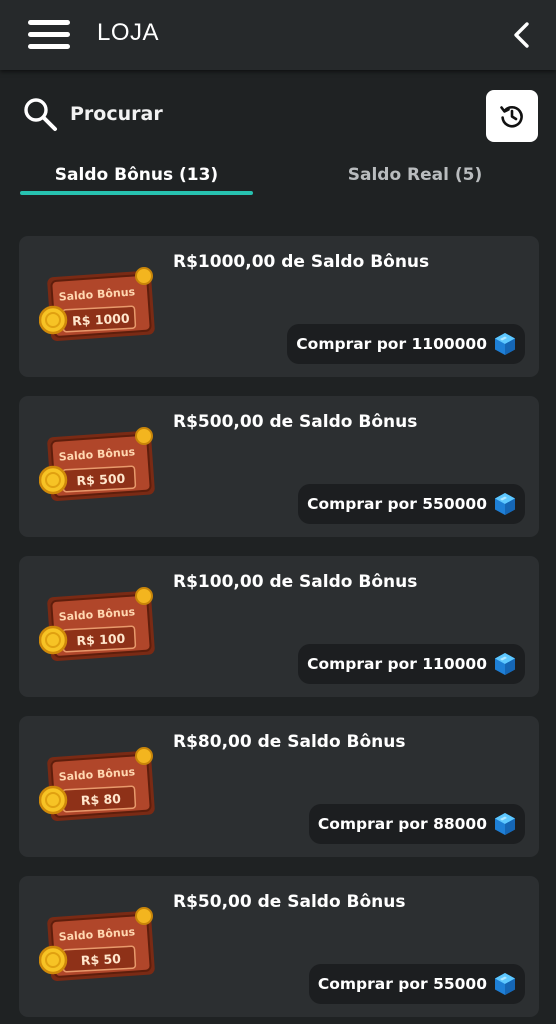  I want to click on buy-button: Comprar por 88000, so click(416, 824).